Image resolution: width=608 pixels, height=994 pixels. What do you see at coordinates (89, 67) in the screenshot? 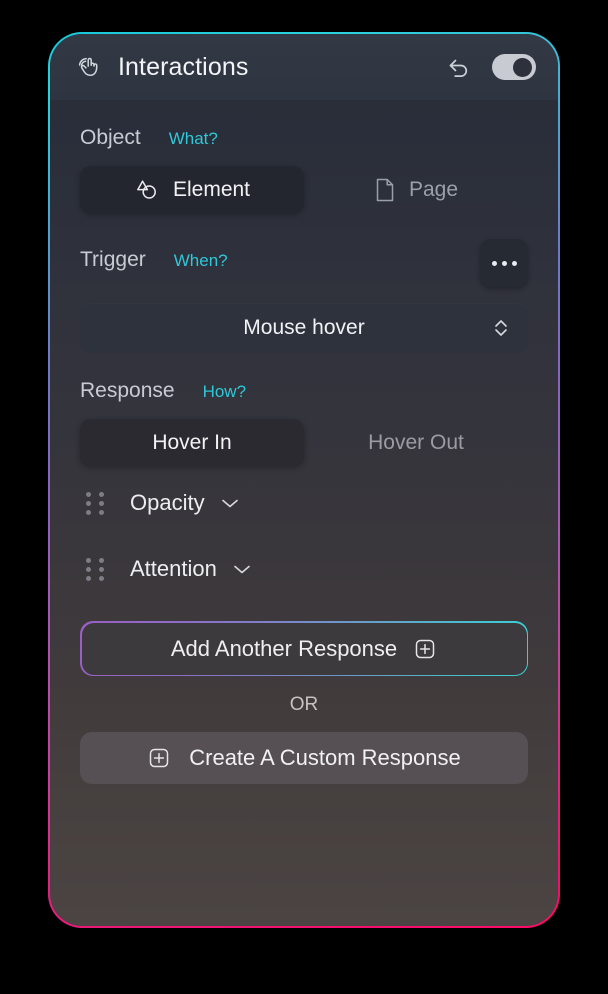
I see `hand-pointer-icon` at bounding box center [89, 67].